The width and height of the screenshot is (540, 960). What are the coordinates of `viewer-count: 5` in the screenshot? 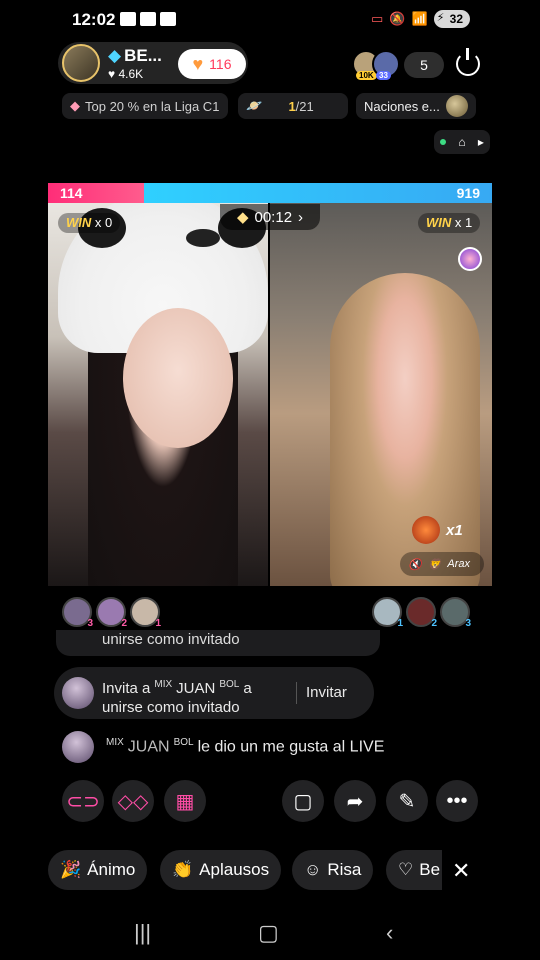 It's located at (424, 65).